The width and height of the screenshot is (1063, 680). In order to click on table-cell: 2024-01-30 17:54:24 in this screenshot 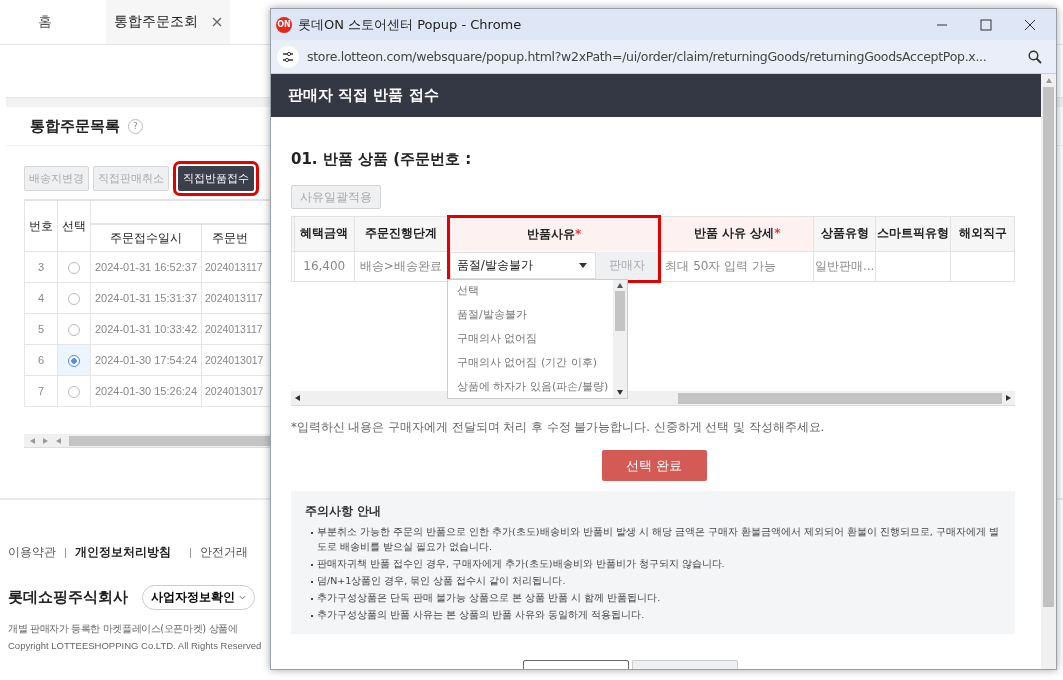, I will do `click(146, 360)`.